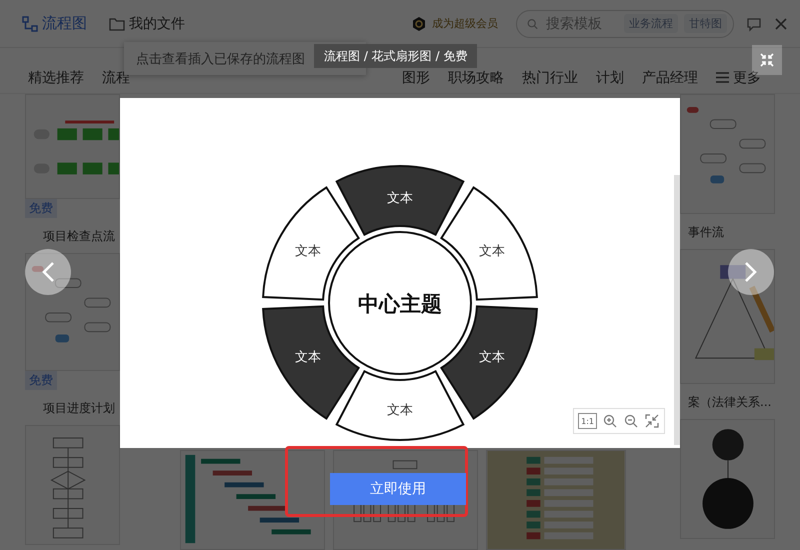  I want to click on menu-icon, so click(722, 77).